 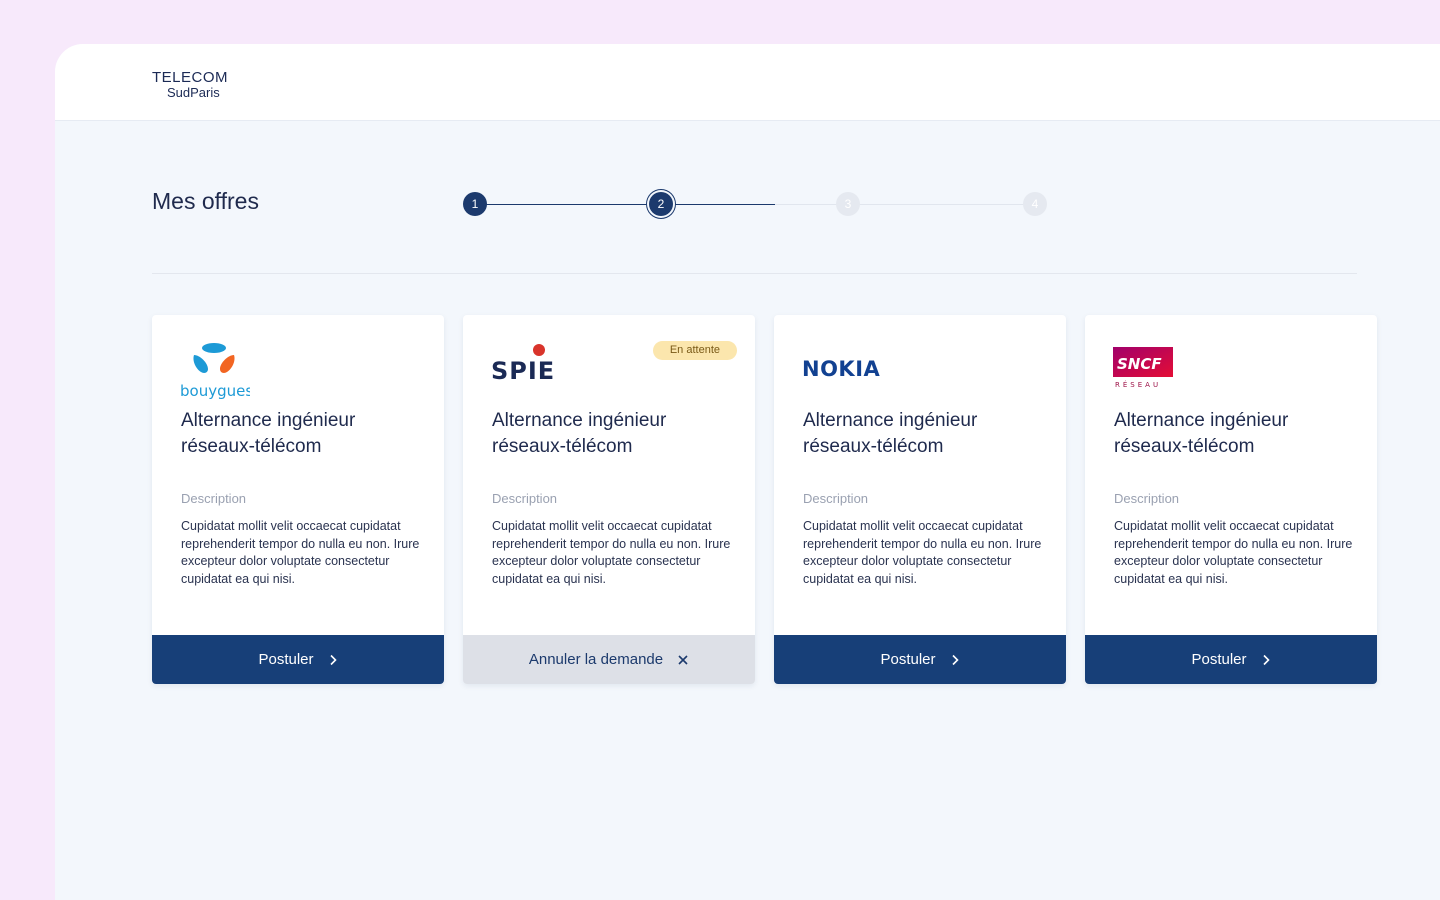 I want to click on stepper-track-done, so click(x=625, y=204).